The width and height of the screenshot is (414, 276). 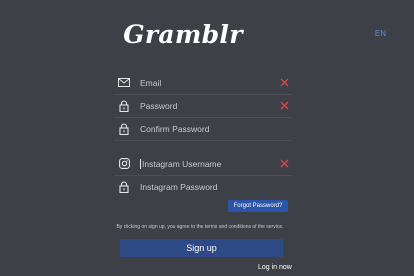 I want to click on instagram-username-field: Instagram Username, so click(x=203, y=164).